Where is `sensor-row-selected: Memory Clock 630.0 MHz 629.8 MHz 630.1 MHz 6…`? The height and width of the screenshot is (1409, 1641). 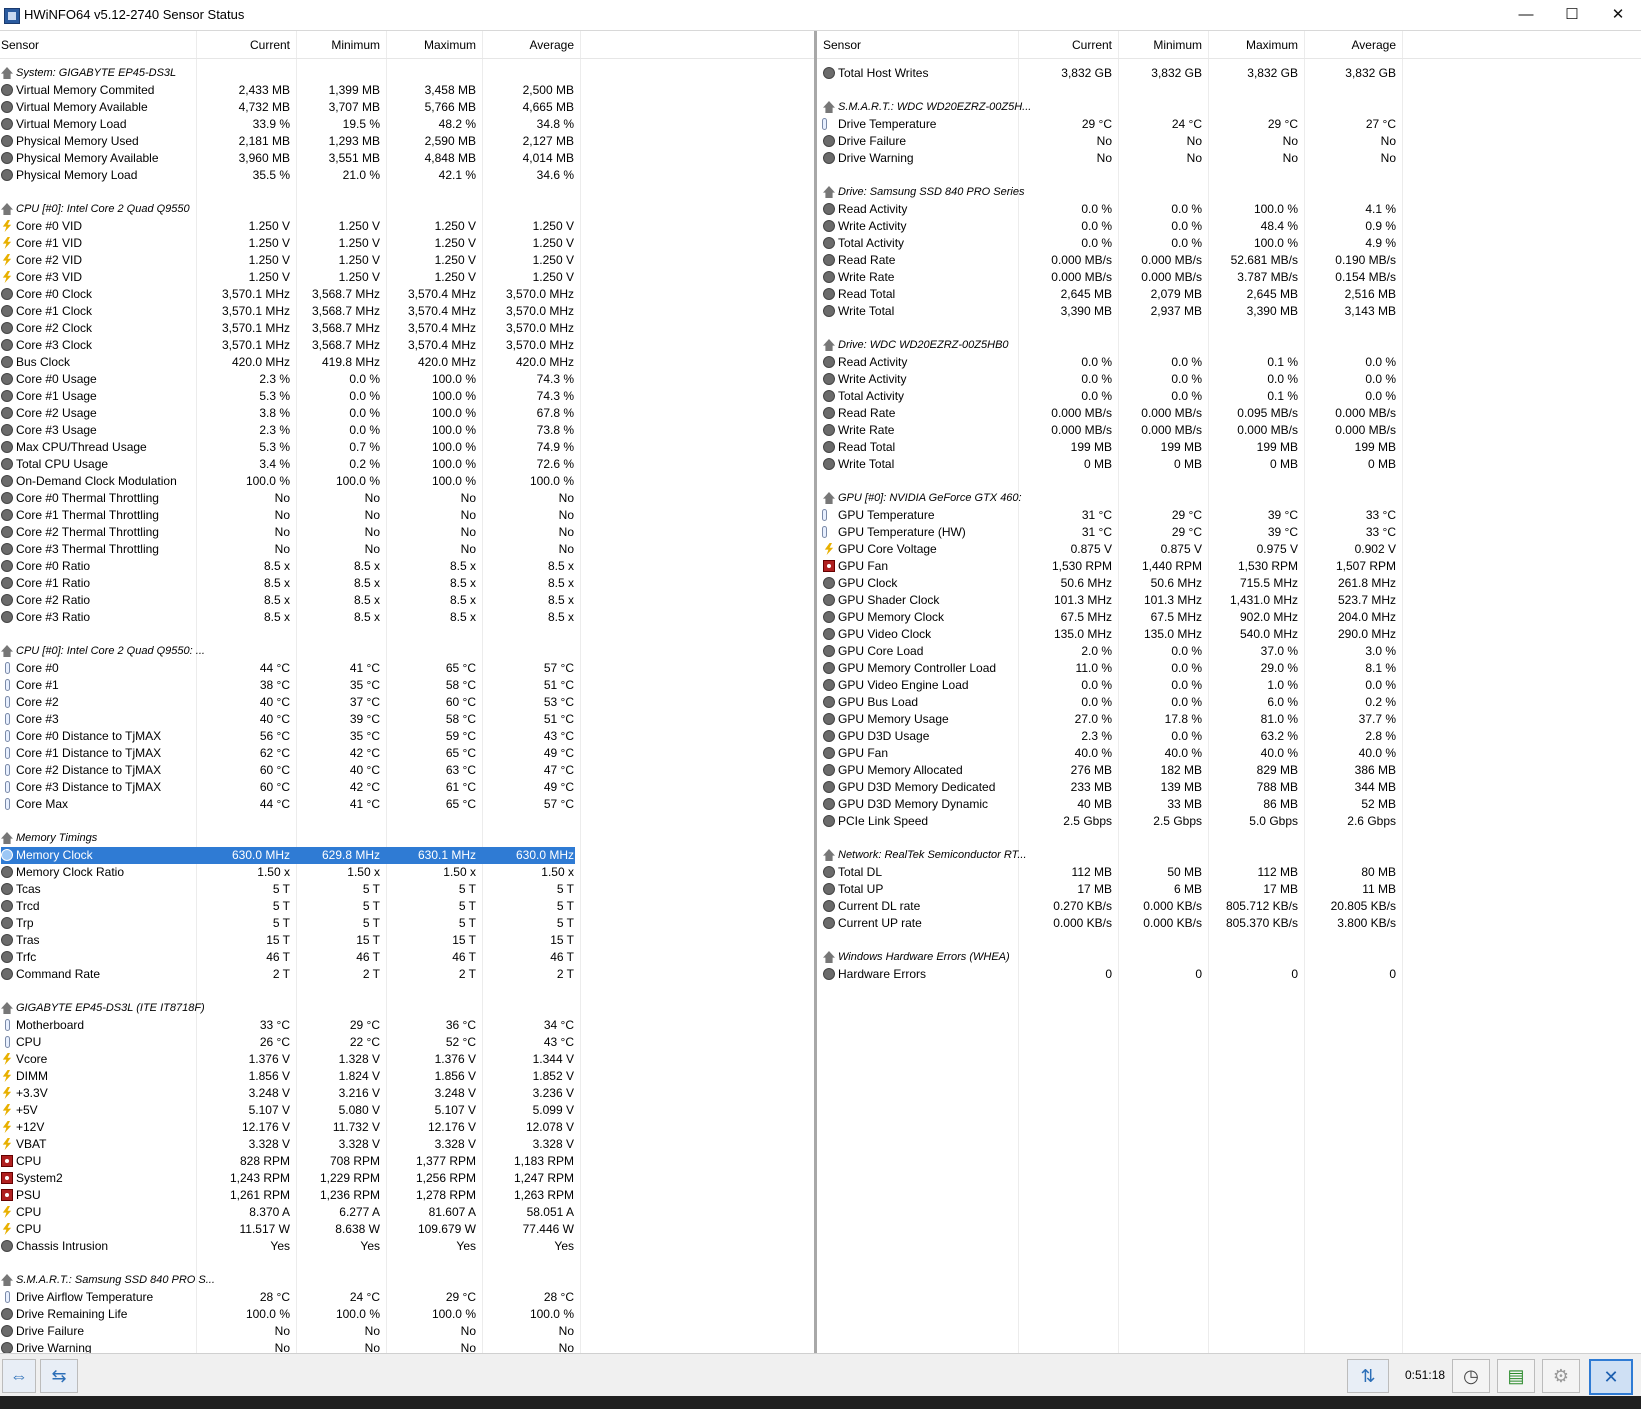 sensor-row-selected: Memory Clock 630.0 MHz 629.8 MHz 630.1 MHz 6… is located at coordinates (407, 855).